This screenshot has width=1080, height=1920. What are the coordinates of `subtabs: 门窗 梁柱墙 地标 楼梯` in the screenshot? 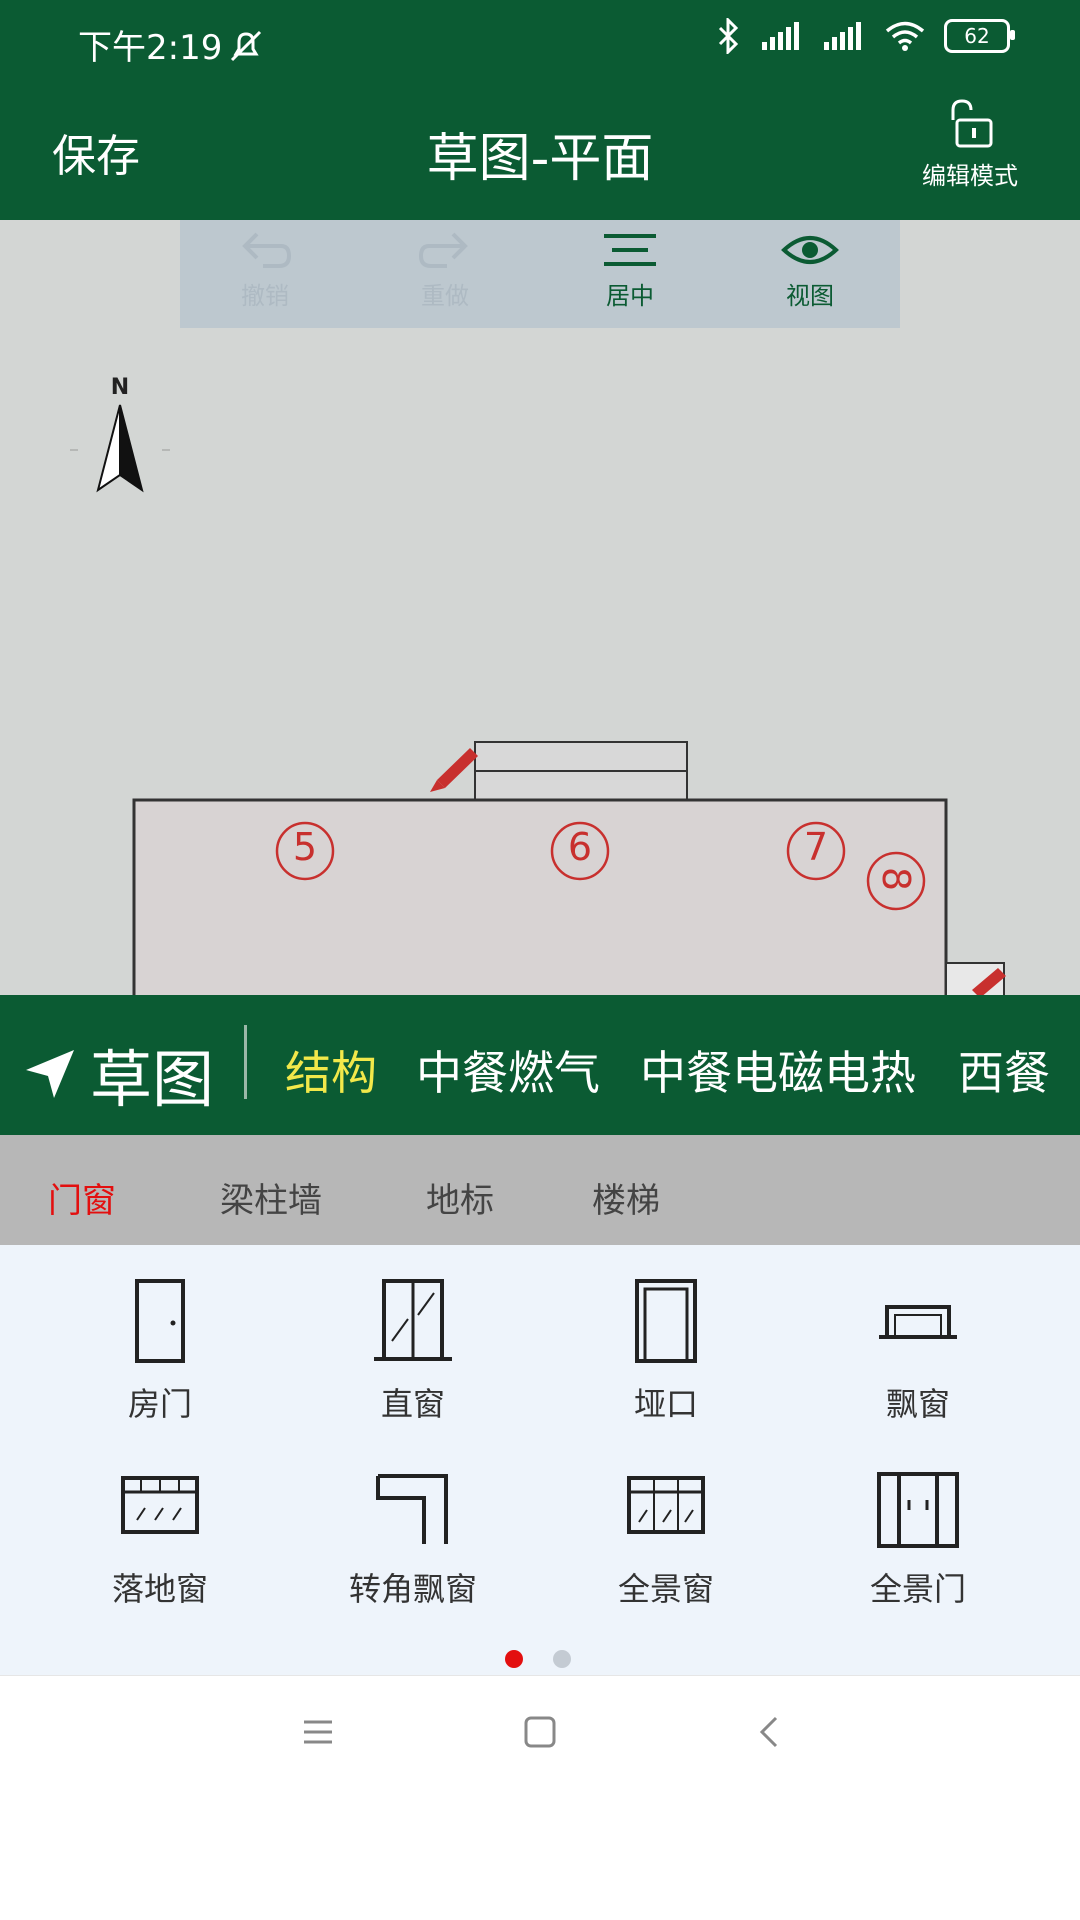 It's located at (540, 1190).